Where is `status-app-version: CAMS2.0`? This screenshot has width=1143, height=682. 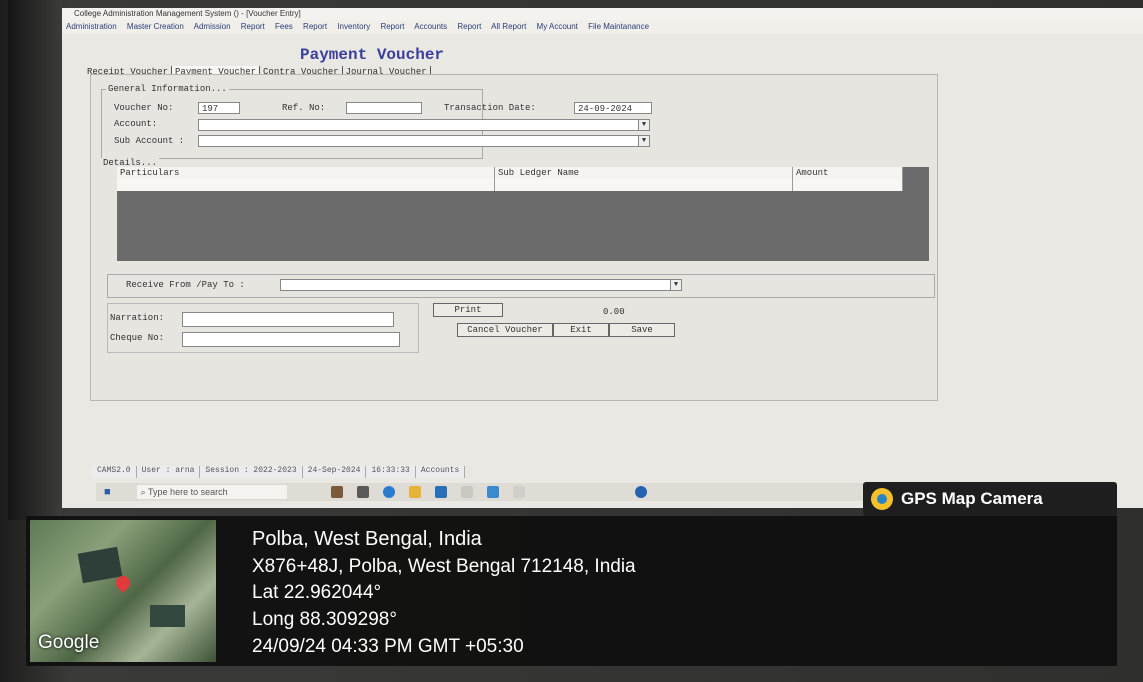 status-app-version: CAMS2.0 is located at coordinates (114, 472).